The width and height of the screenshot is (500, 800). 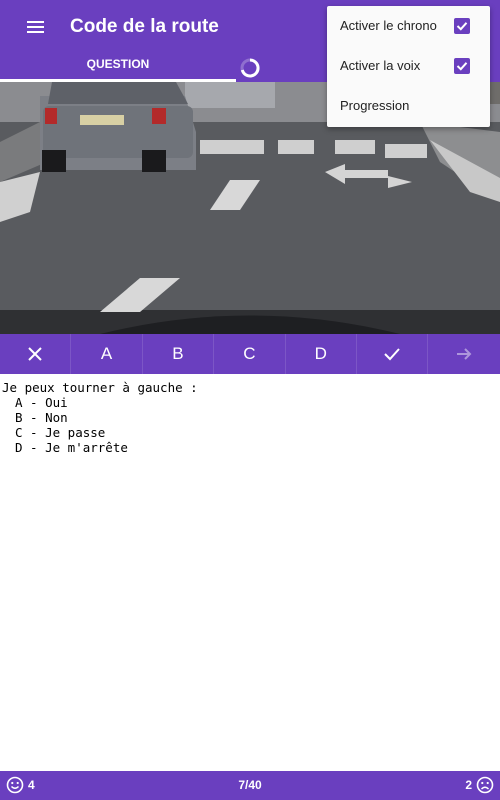 I want to click on question-progress: 7/40, so click(x=250, y=785).